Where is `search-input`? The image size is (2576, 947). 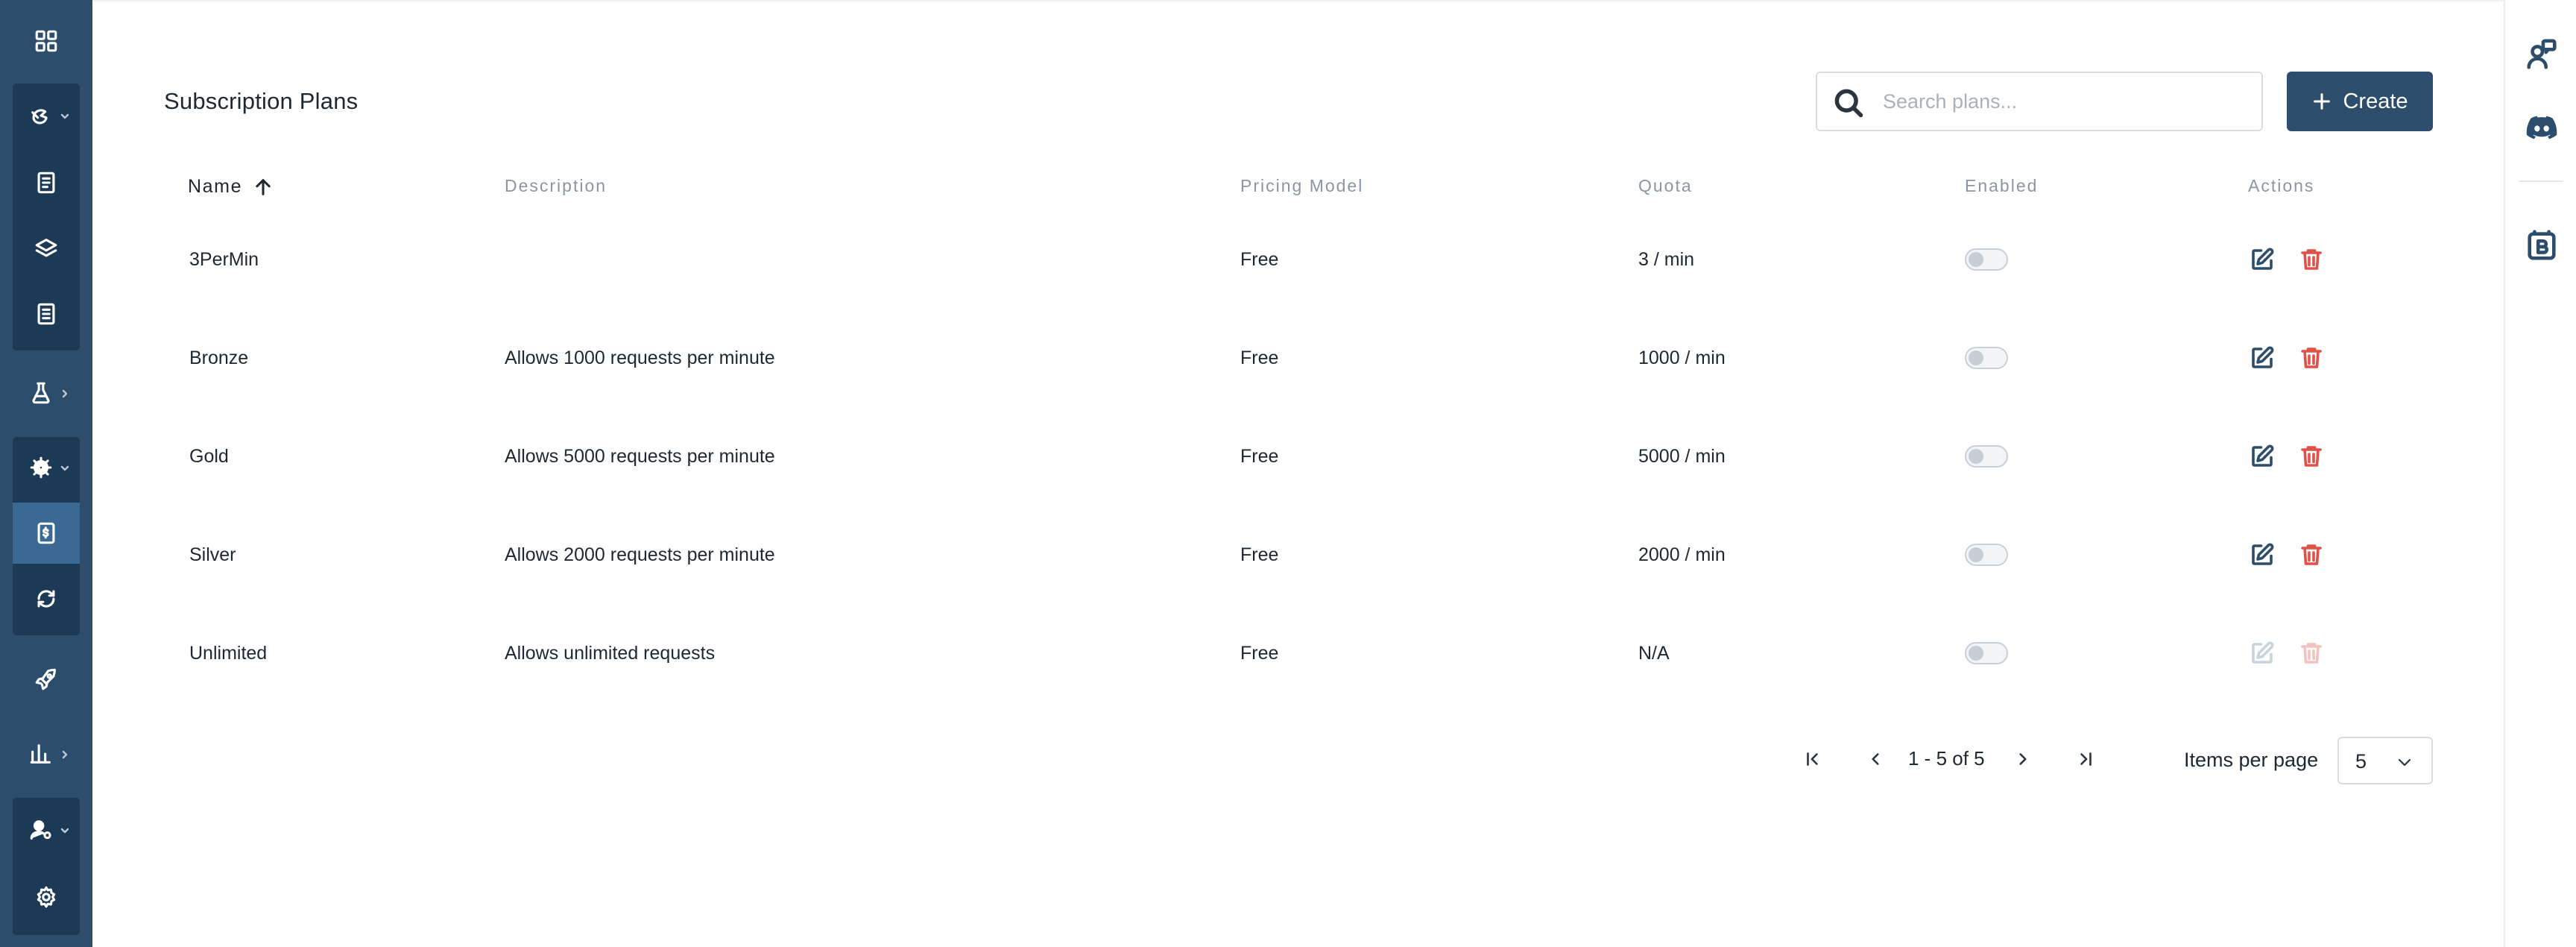
search-input is located at coordinates (2065, 101).